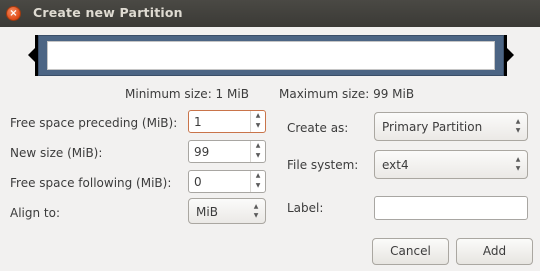 Image resolution: width=540 pixels, height=271 pixels. Describe the element at coordinates (202, 152) in the screenshot. I see `new-size-value: 99` at that location.